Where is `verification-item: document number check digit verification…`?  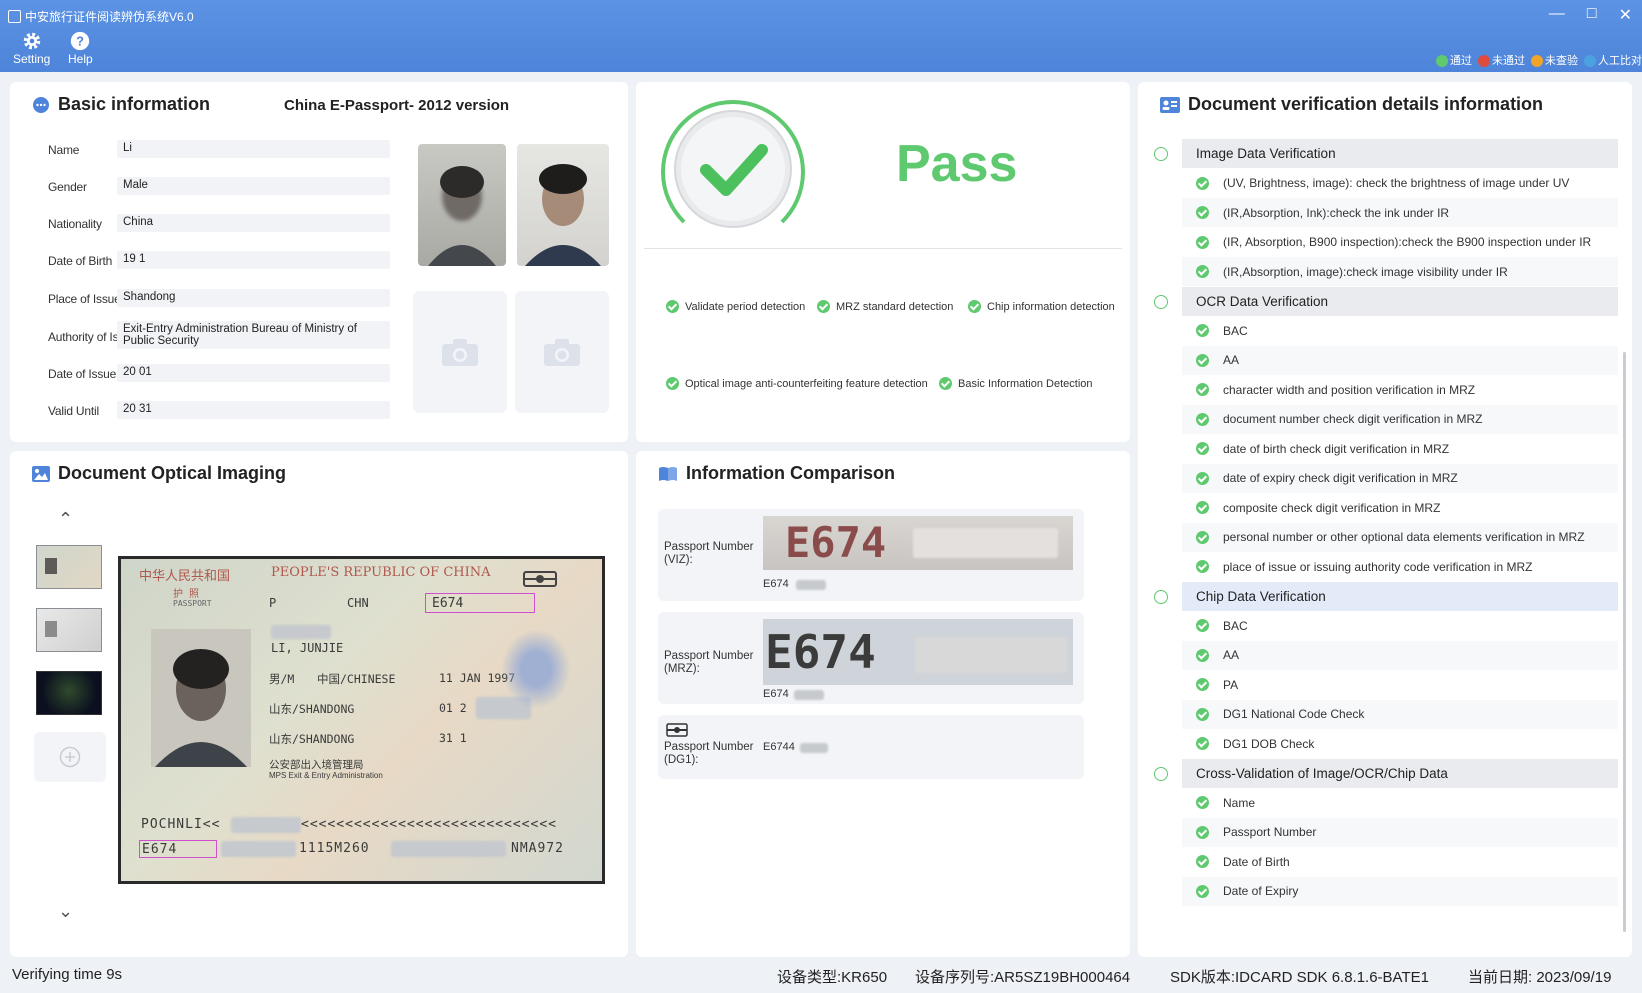
verification-item: document number check digit verification… is located at coordinates (1400, 419).